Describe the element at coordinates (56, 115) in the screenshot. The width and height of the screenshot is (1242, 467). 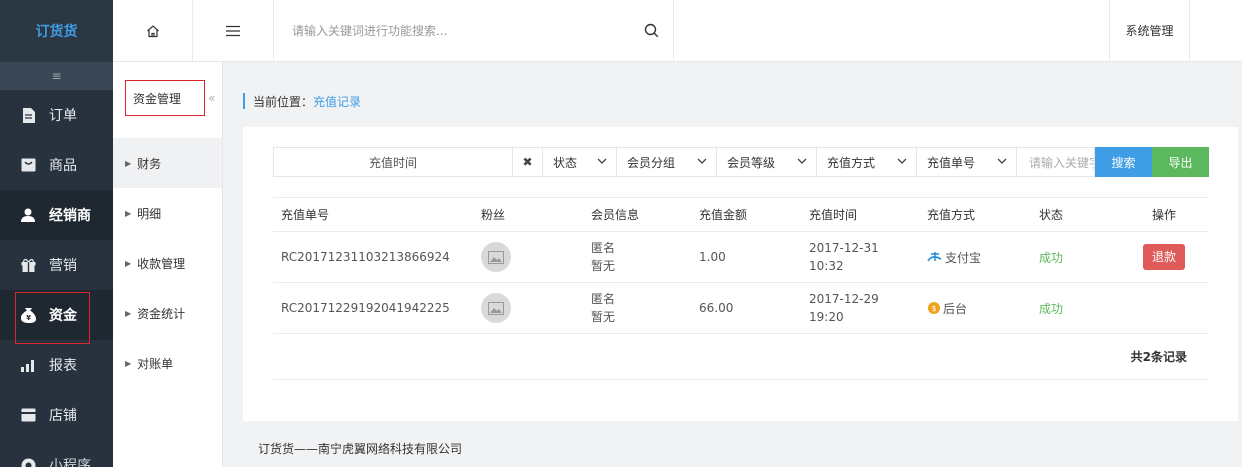
I see `nav-item-orders: 订单` at that location.